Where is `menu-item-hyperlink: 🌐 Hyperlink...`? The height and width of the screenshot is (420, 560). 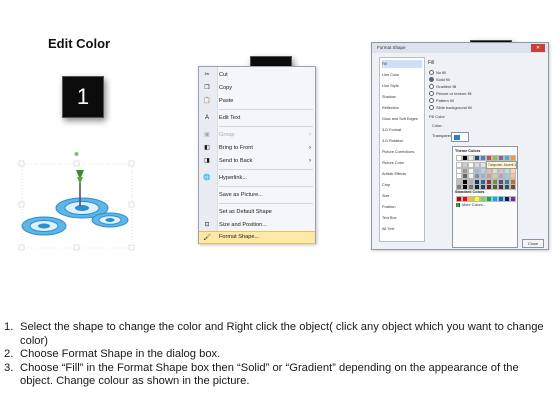 menu-item-hyperlink: 🌐 Hyperlink... is located at coordinates (257, 178).